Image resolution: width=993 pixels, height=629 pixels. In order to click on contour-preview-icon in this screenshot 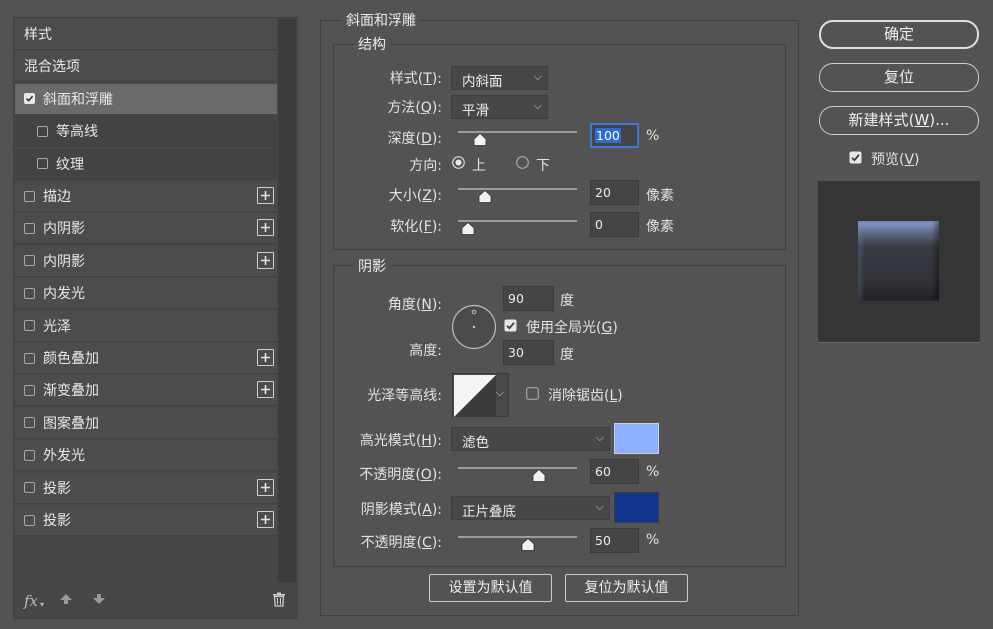, I will do `click(475, 396)`.